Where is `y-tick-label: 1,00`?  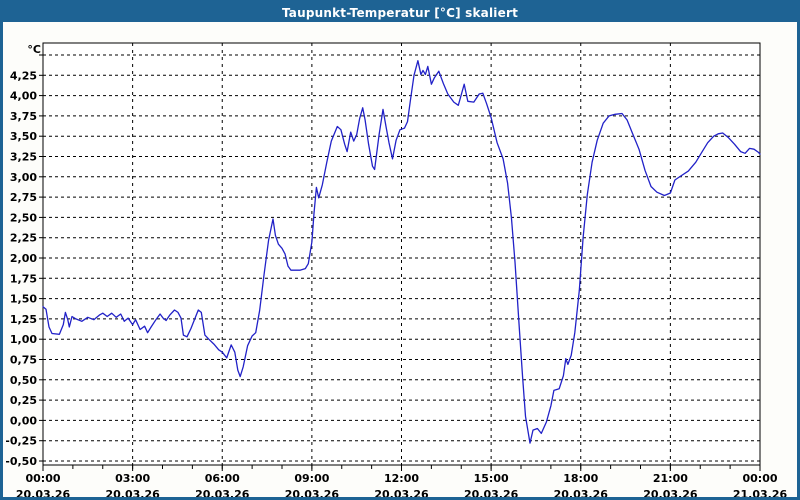
y-tick-label: 1,00 is located at coordinates (23, 339).